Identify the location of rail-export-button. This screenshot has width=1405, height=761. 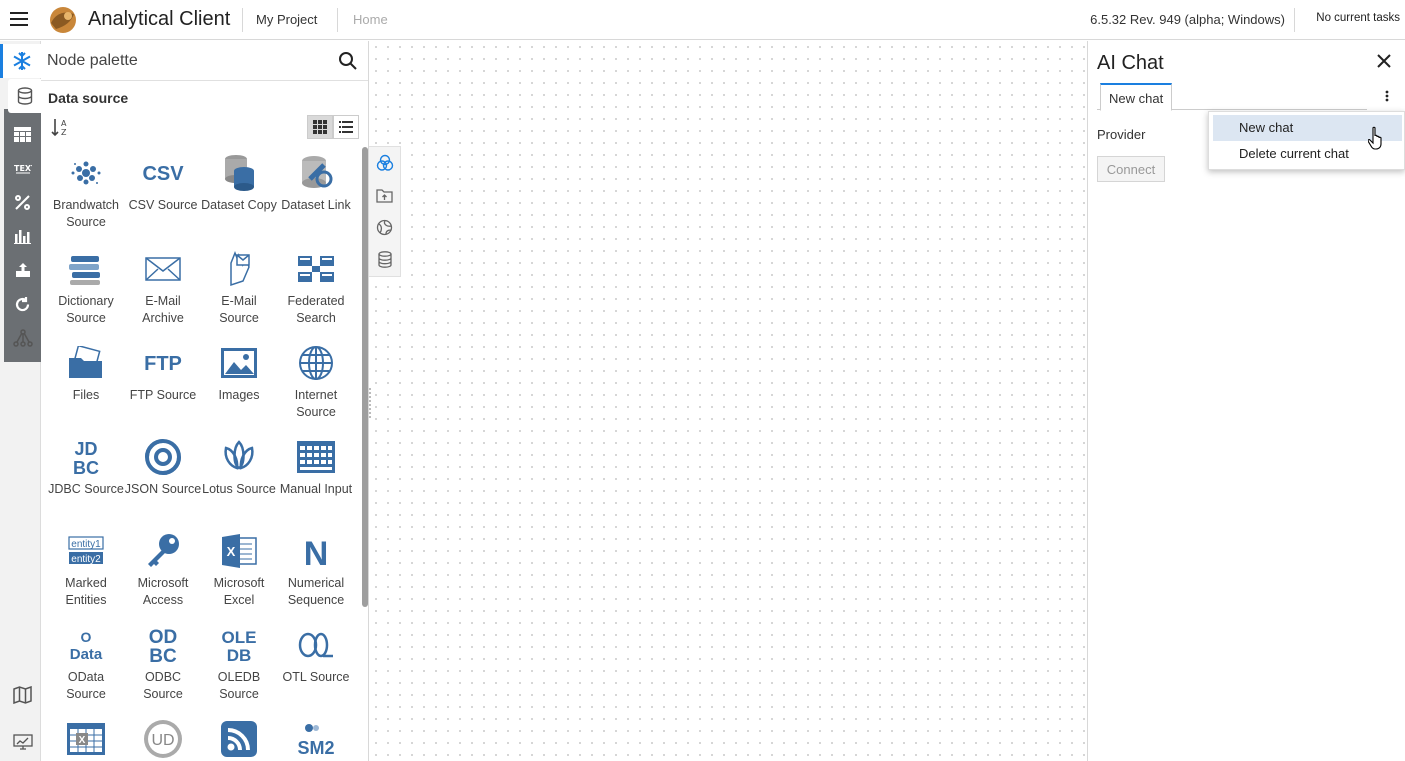
(22, 270).